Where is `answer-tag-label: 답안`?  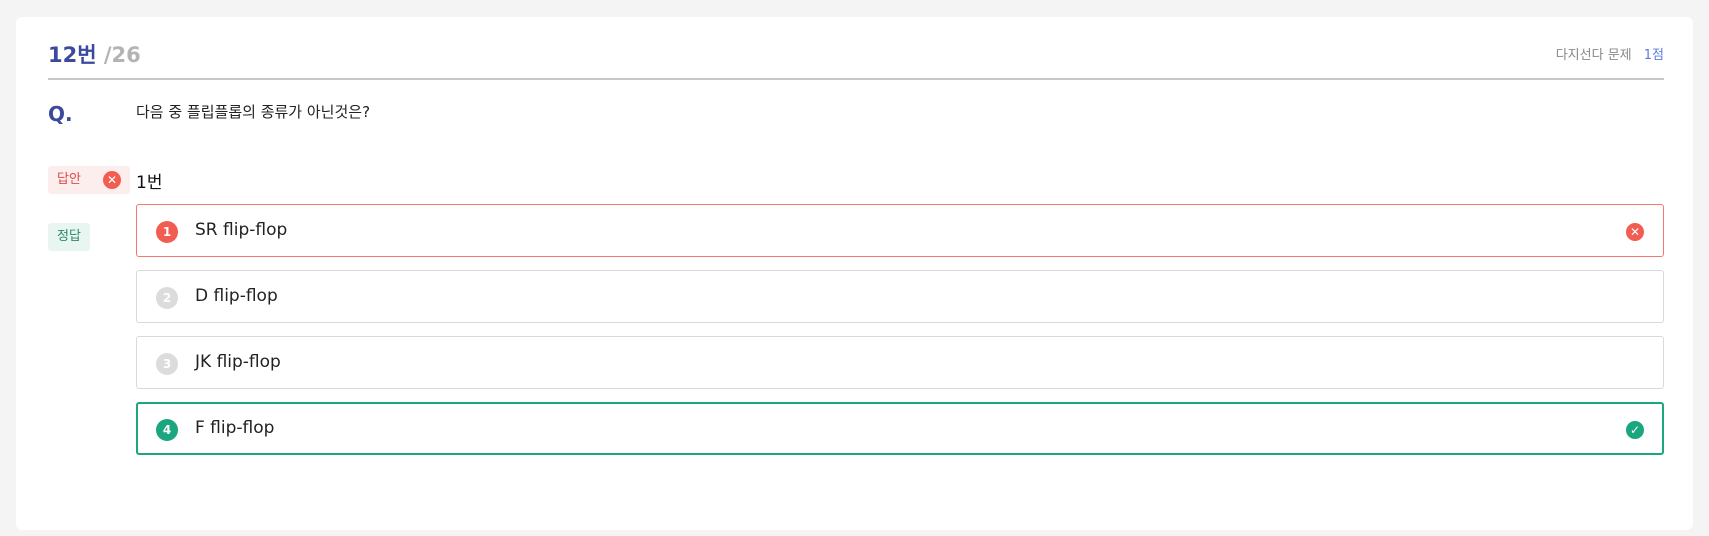
answer-tag-label: 답안 is located at coordinates (69, 179).